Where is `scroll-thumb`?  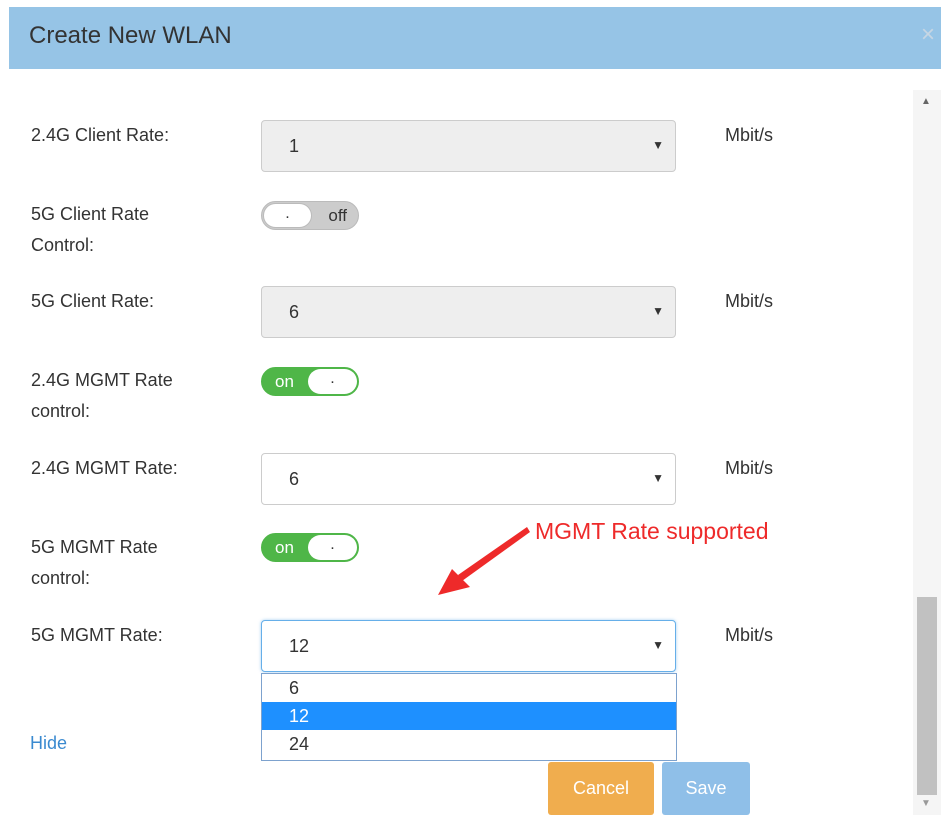
scroll-thumb is located at coordinates (927, 696).